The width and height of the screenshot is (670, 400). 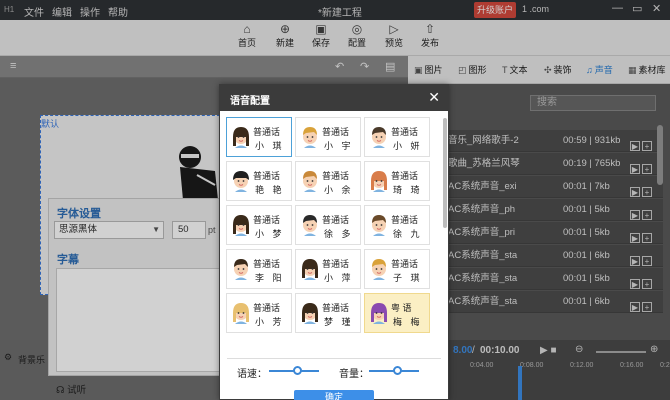 I want to click on volume-slider-knob, so click(x=397, y=370).